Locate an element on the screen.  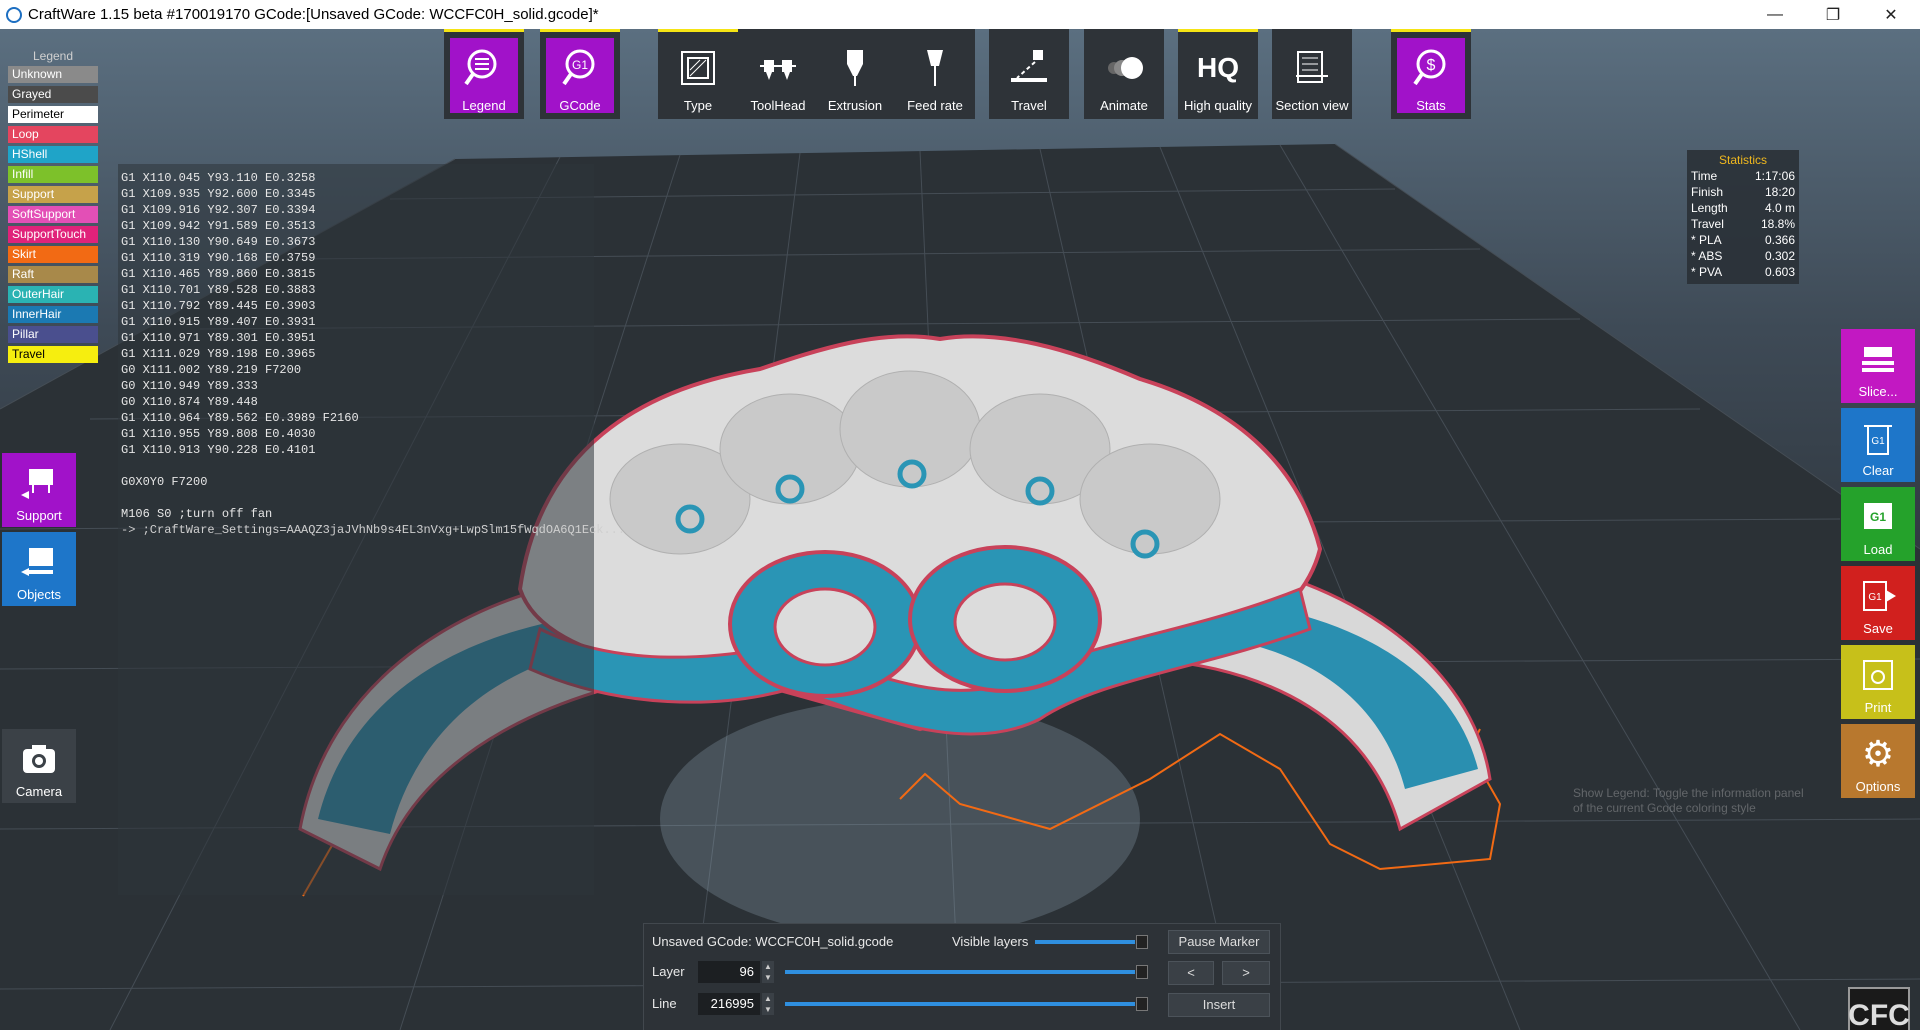
legend-header: Legend is located at coordinates (53, 56).